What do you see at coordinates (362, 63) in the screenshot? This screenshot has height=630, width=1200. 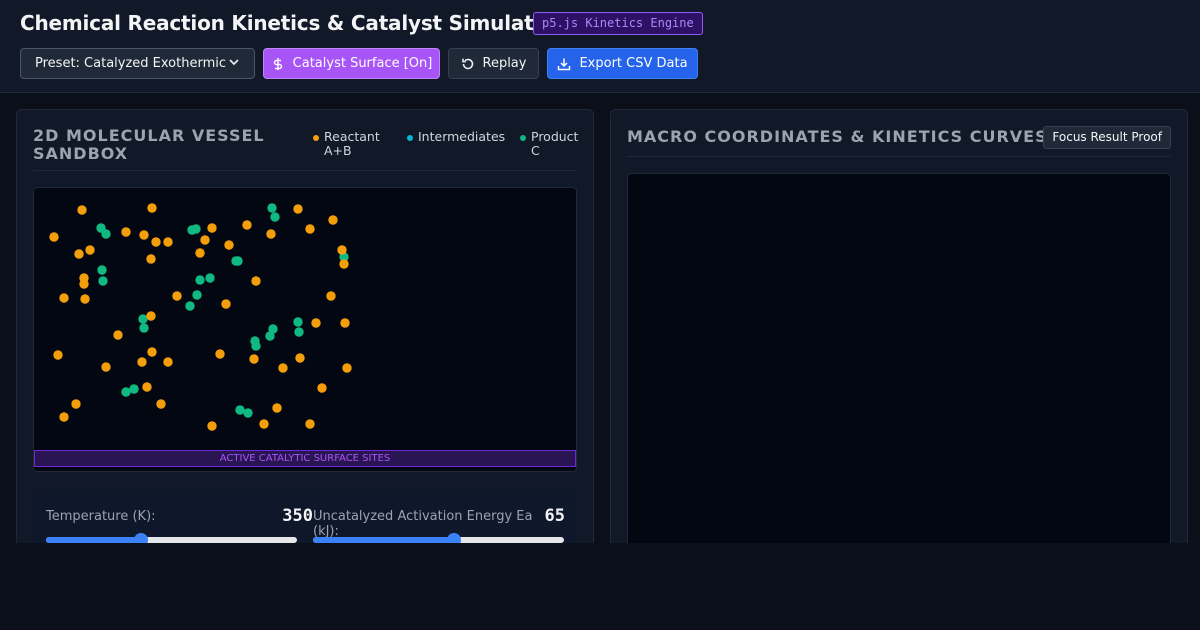 I see `catalyst-toggle-label: Catalyst Surface [On]` at bounding box center [362, 63].